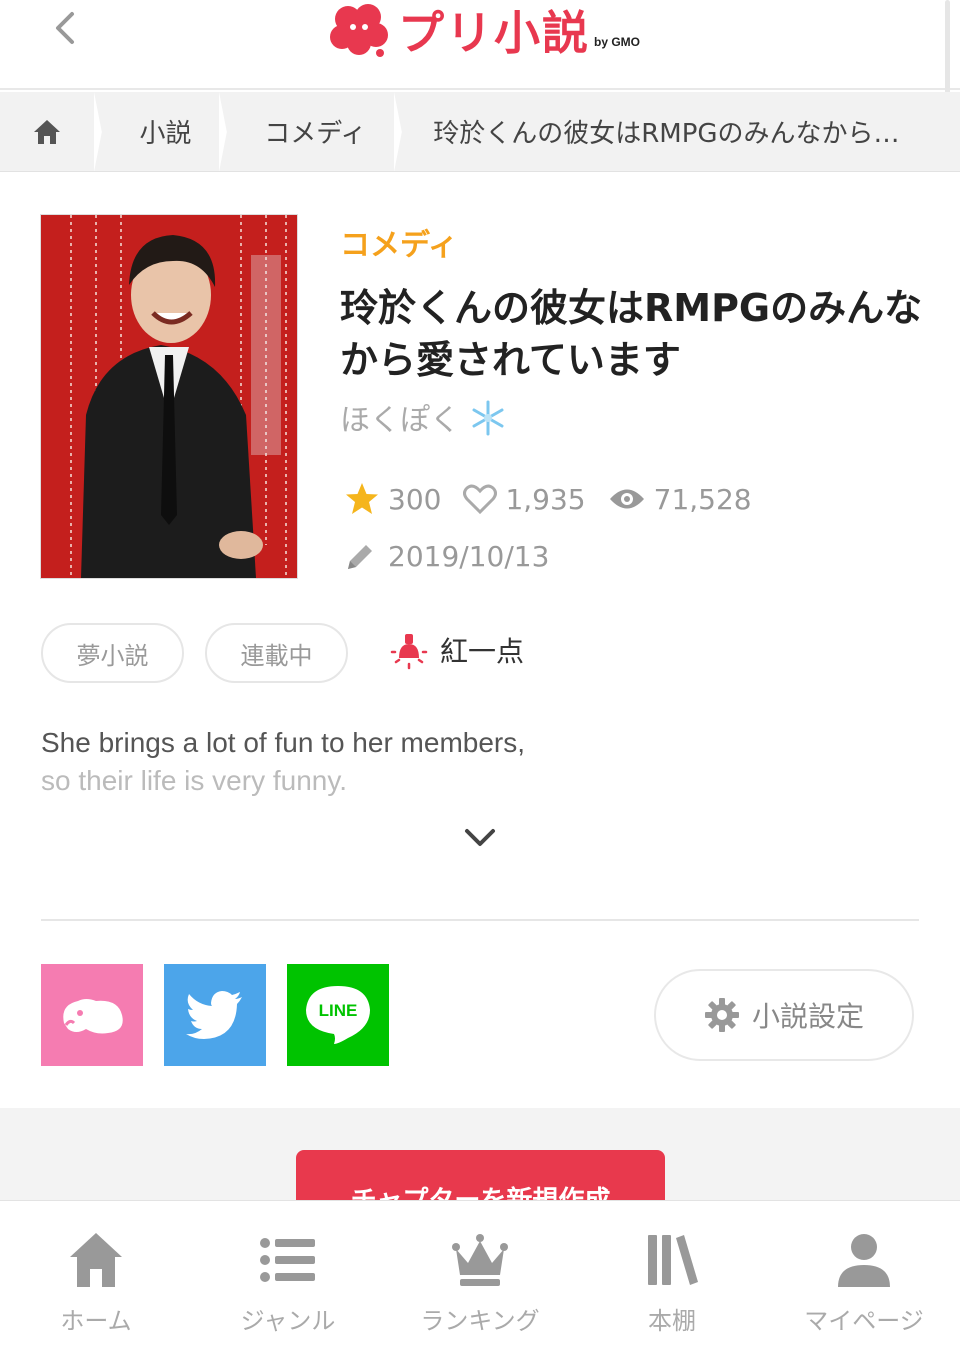 The image size is (960, 1364). What do you see at coordinates (338, 1010) in the screenshot?
I see `line-logo-text: LINE` at bounding box center [338, 1010].